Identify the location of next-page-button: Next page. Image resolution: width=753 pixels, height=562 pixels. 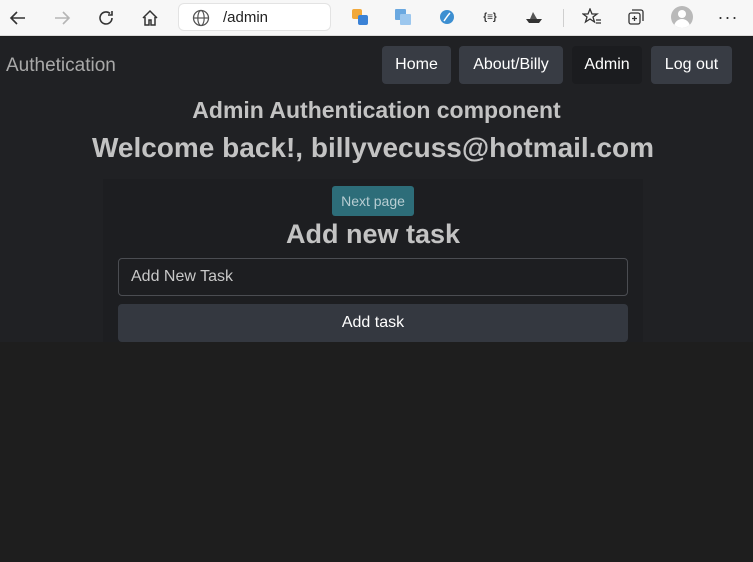
(373, 201).